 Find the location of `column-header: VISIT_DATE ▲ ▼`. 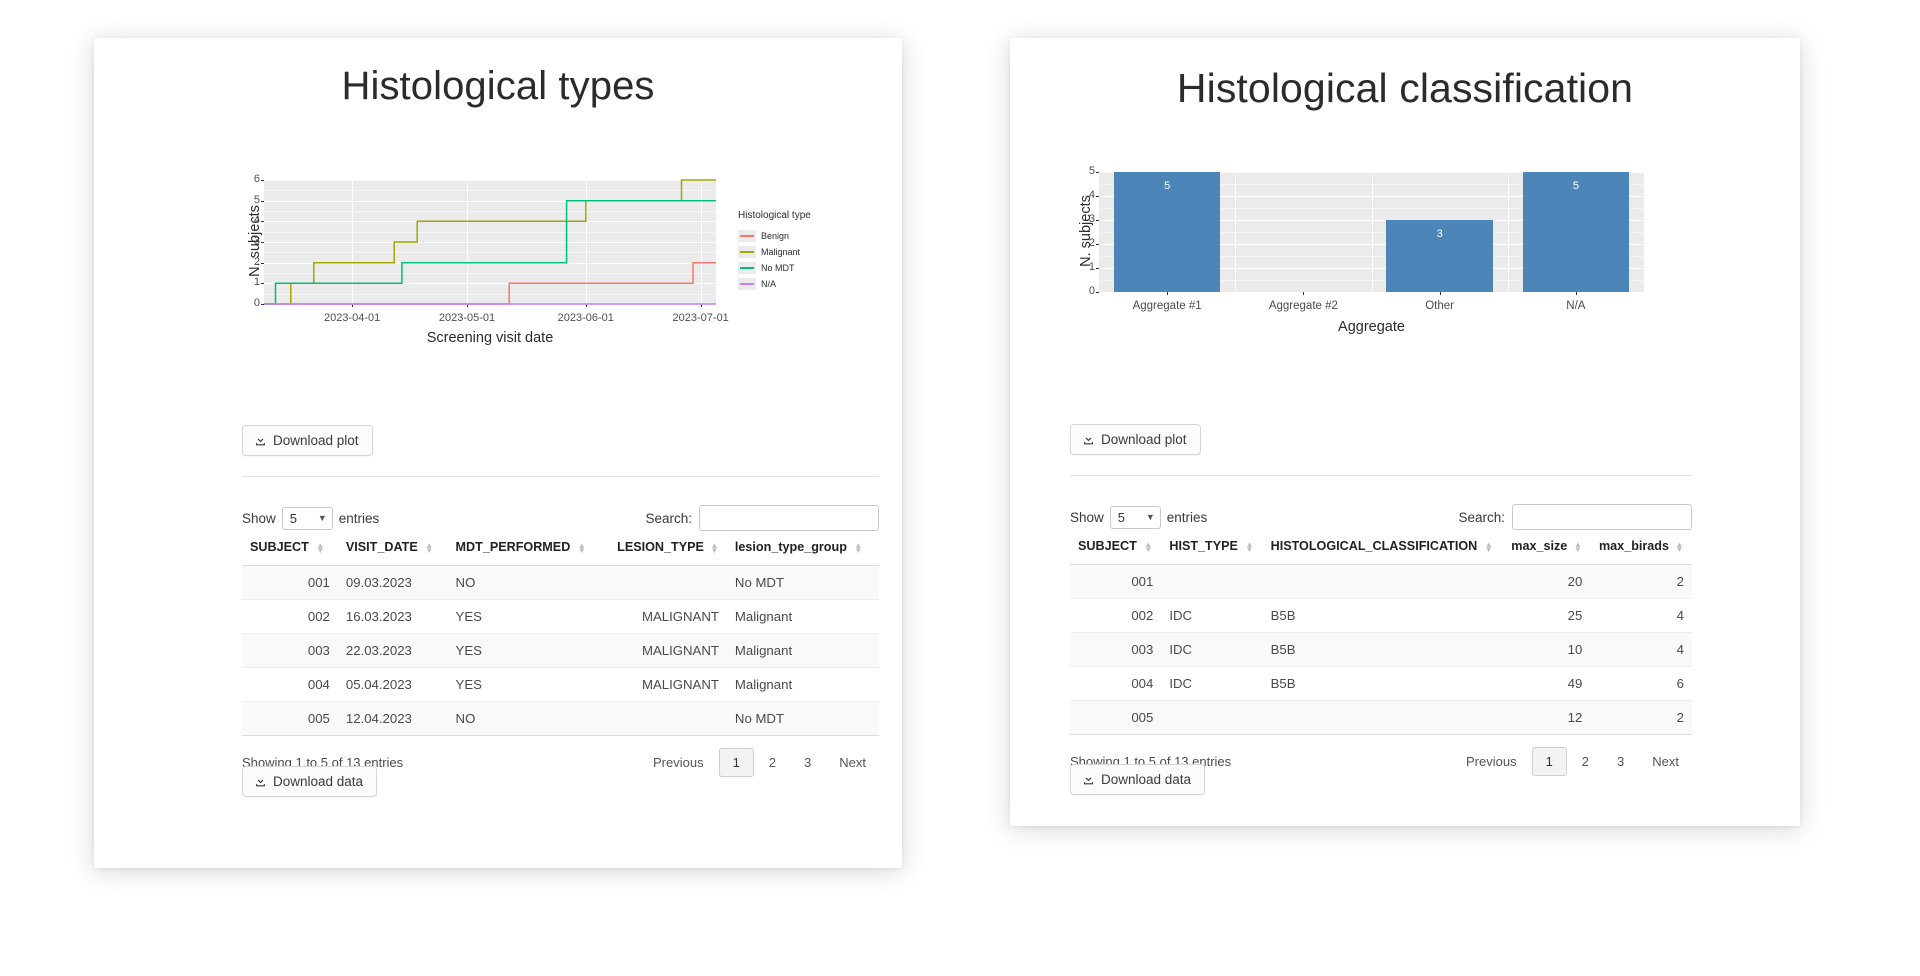

column-header: VISIT_DATE ▲ ▼ is located at coordinates (392, 548).